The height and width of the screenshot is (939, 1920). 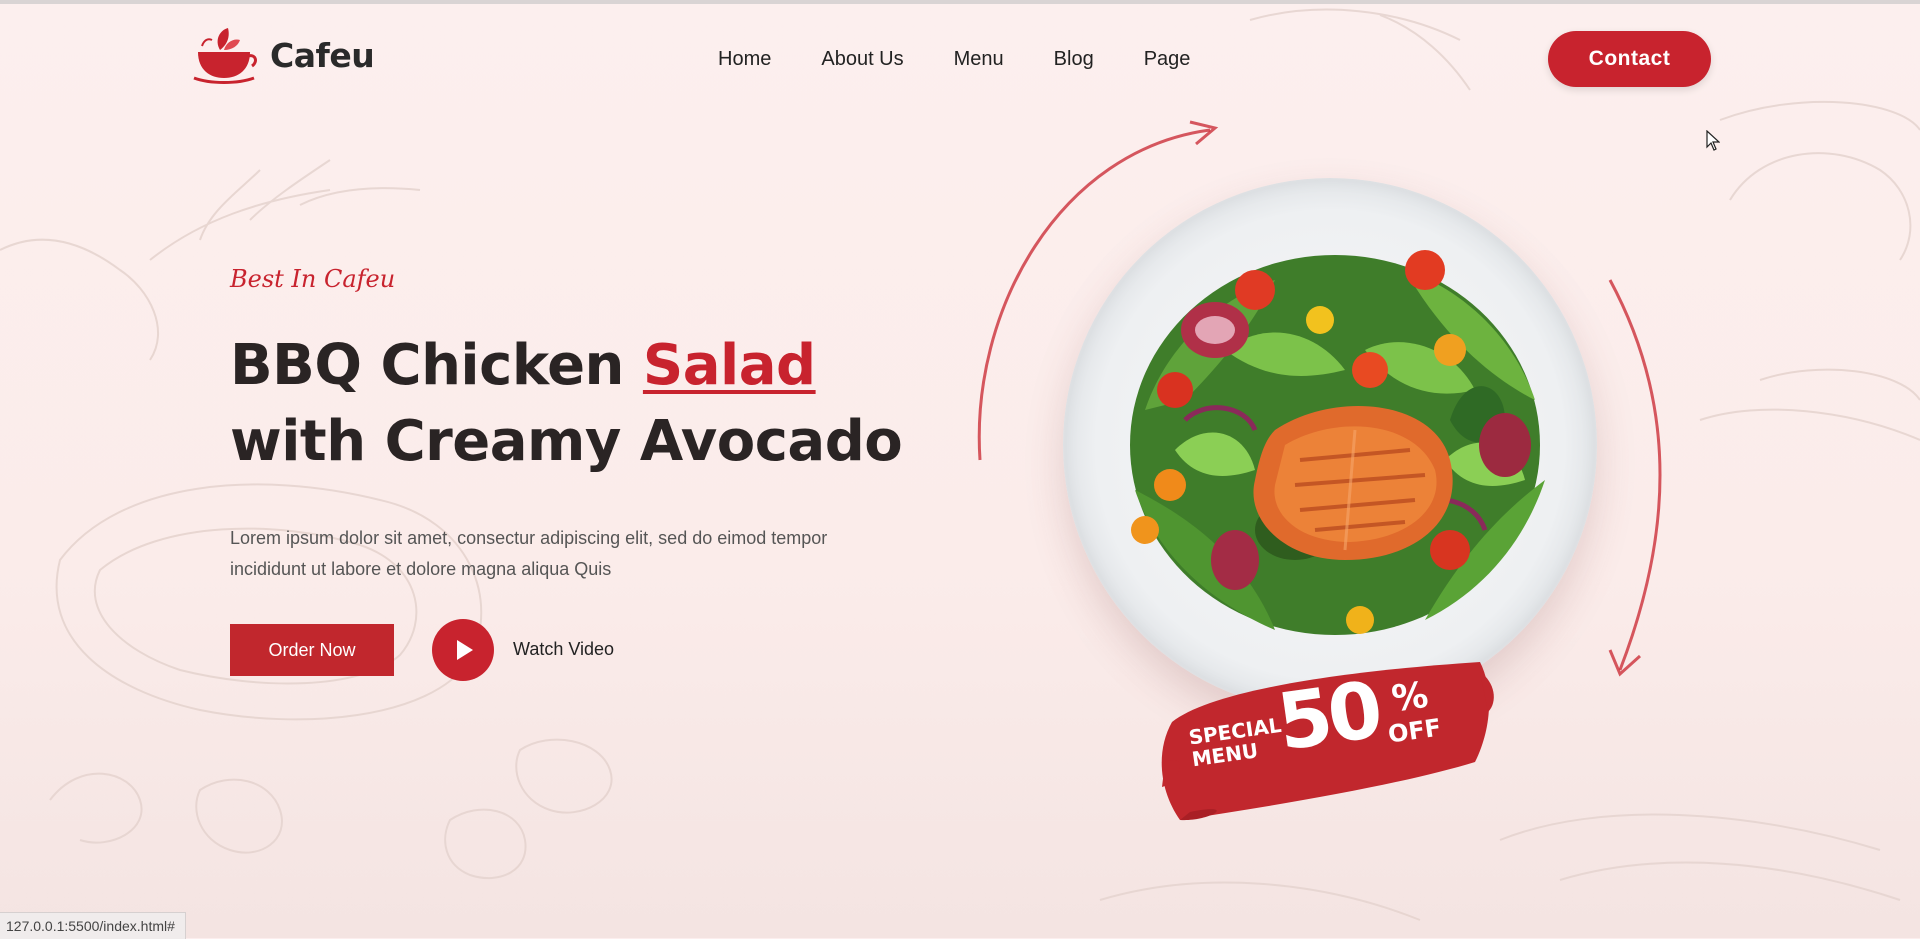 What do you see at coordinates (1629, 59) in the screenshot?
I see `contact-button: Contact` at bounding box center [1629, 59].